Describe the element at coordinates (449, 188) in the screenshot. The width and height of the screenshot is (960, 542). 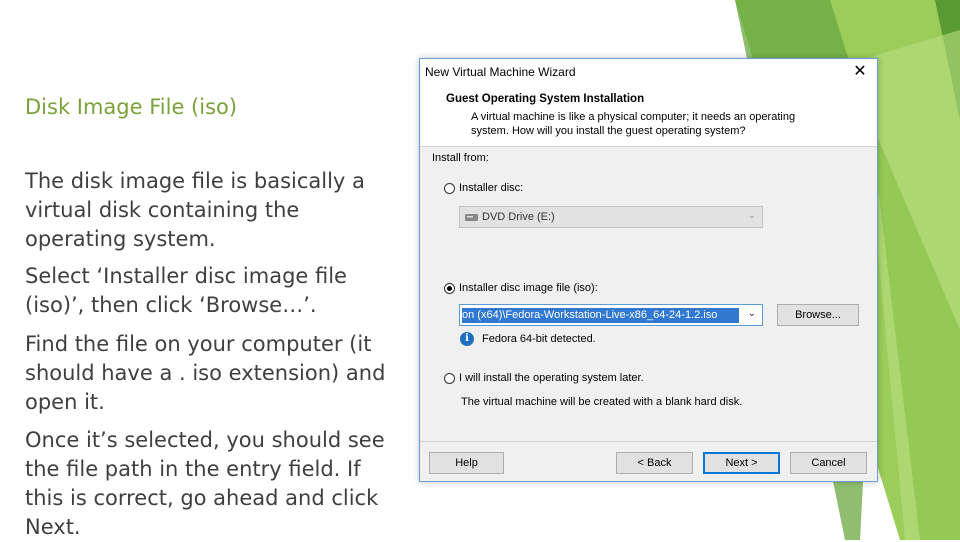
I see `radio-installer-disc` at that location.